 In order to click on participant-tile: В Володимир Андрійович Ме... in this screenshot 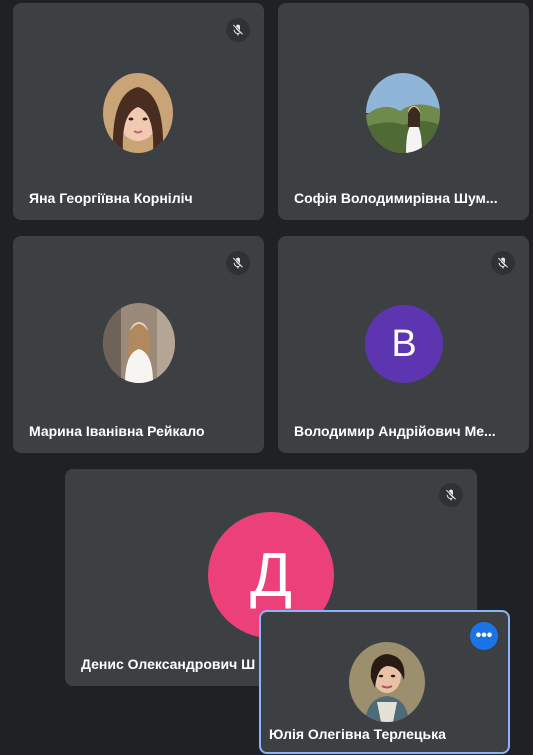, I will do `click(403, 344)`.